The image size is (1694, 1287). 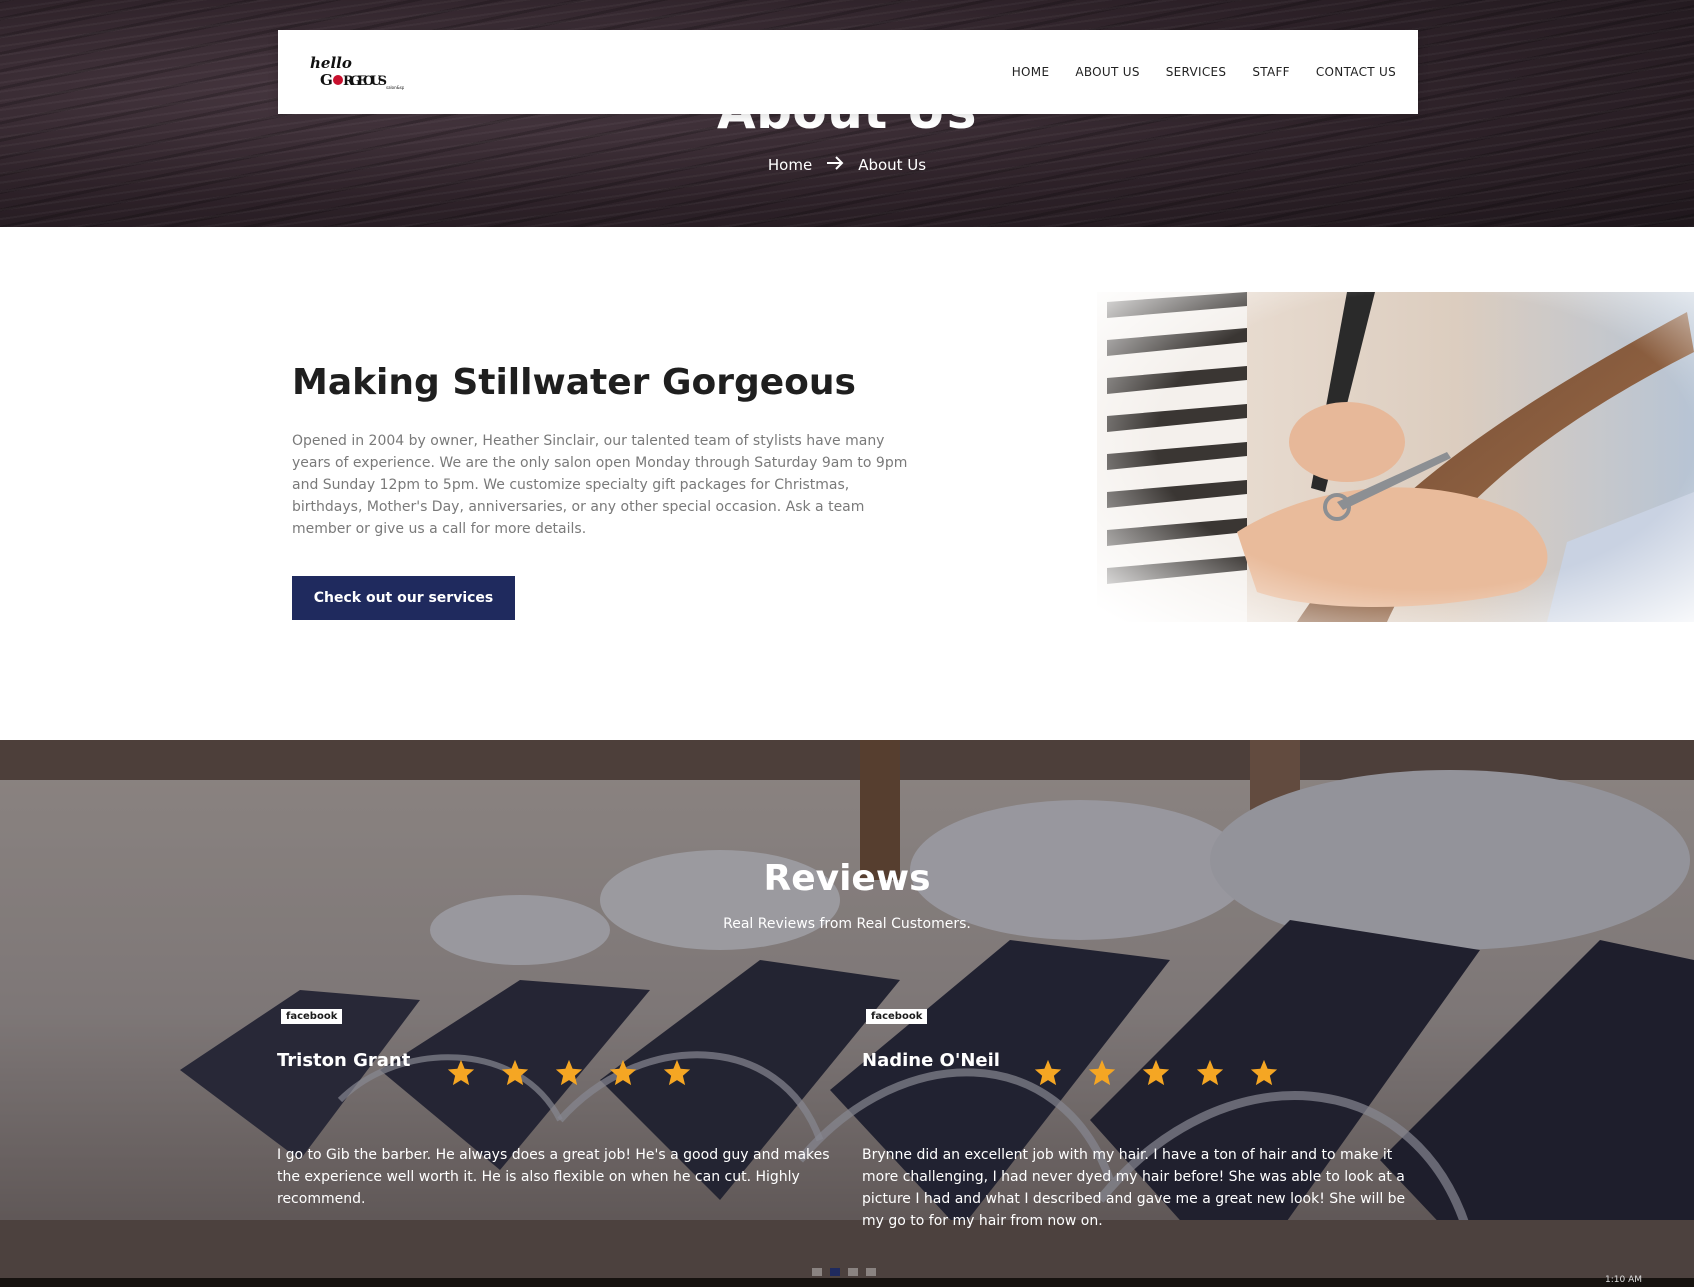 I want to click on reviews-subtitle: Real Reviews from Real Customers., so click(x=847, y=924).